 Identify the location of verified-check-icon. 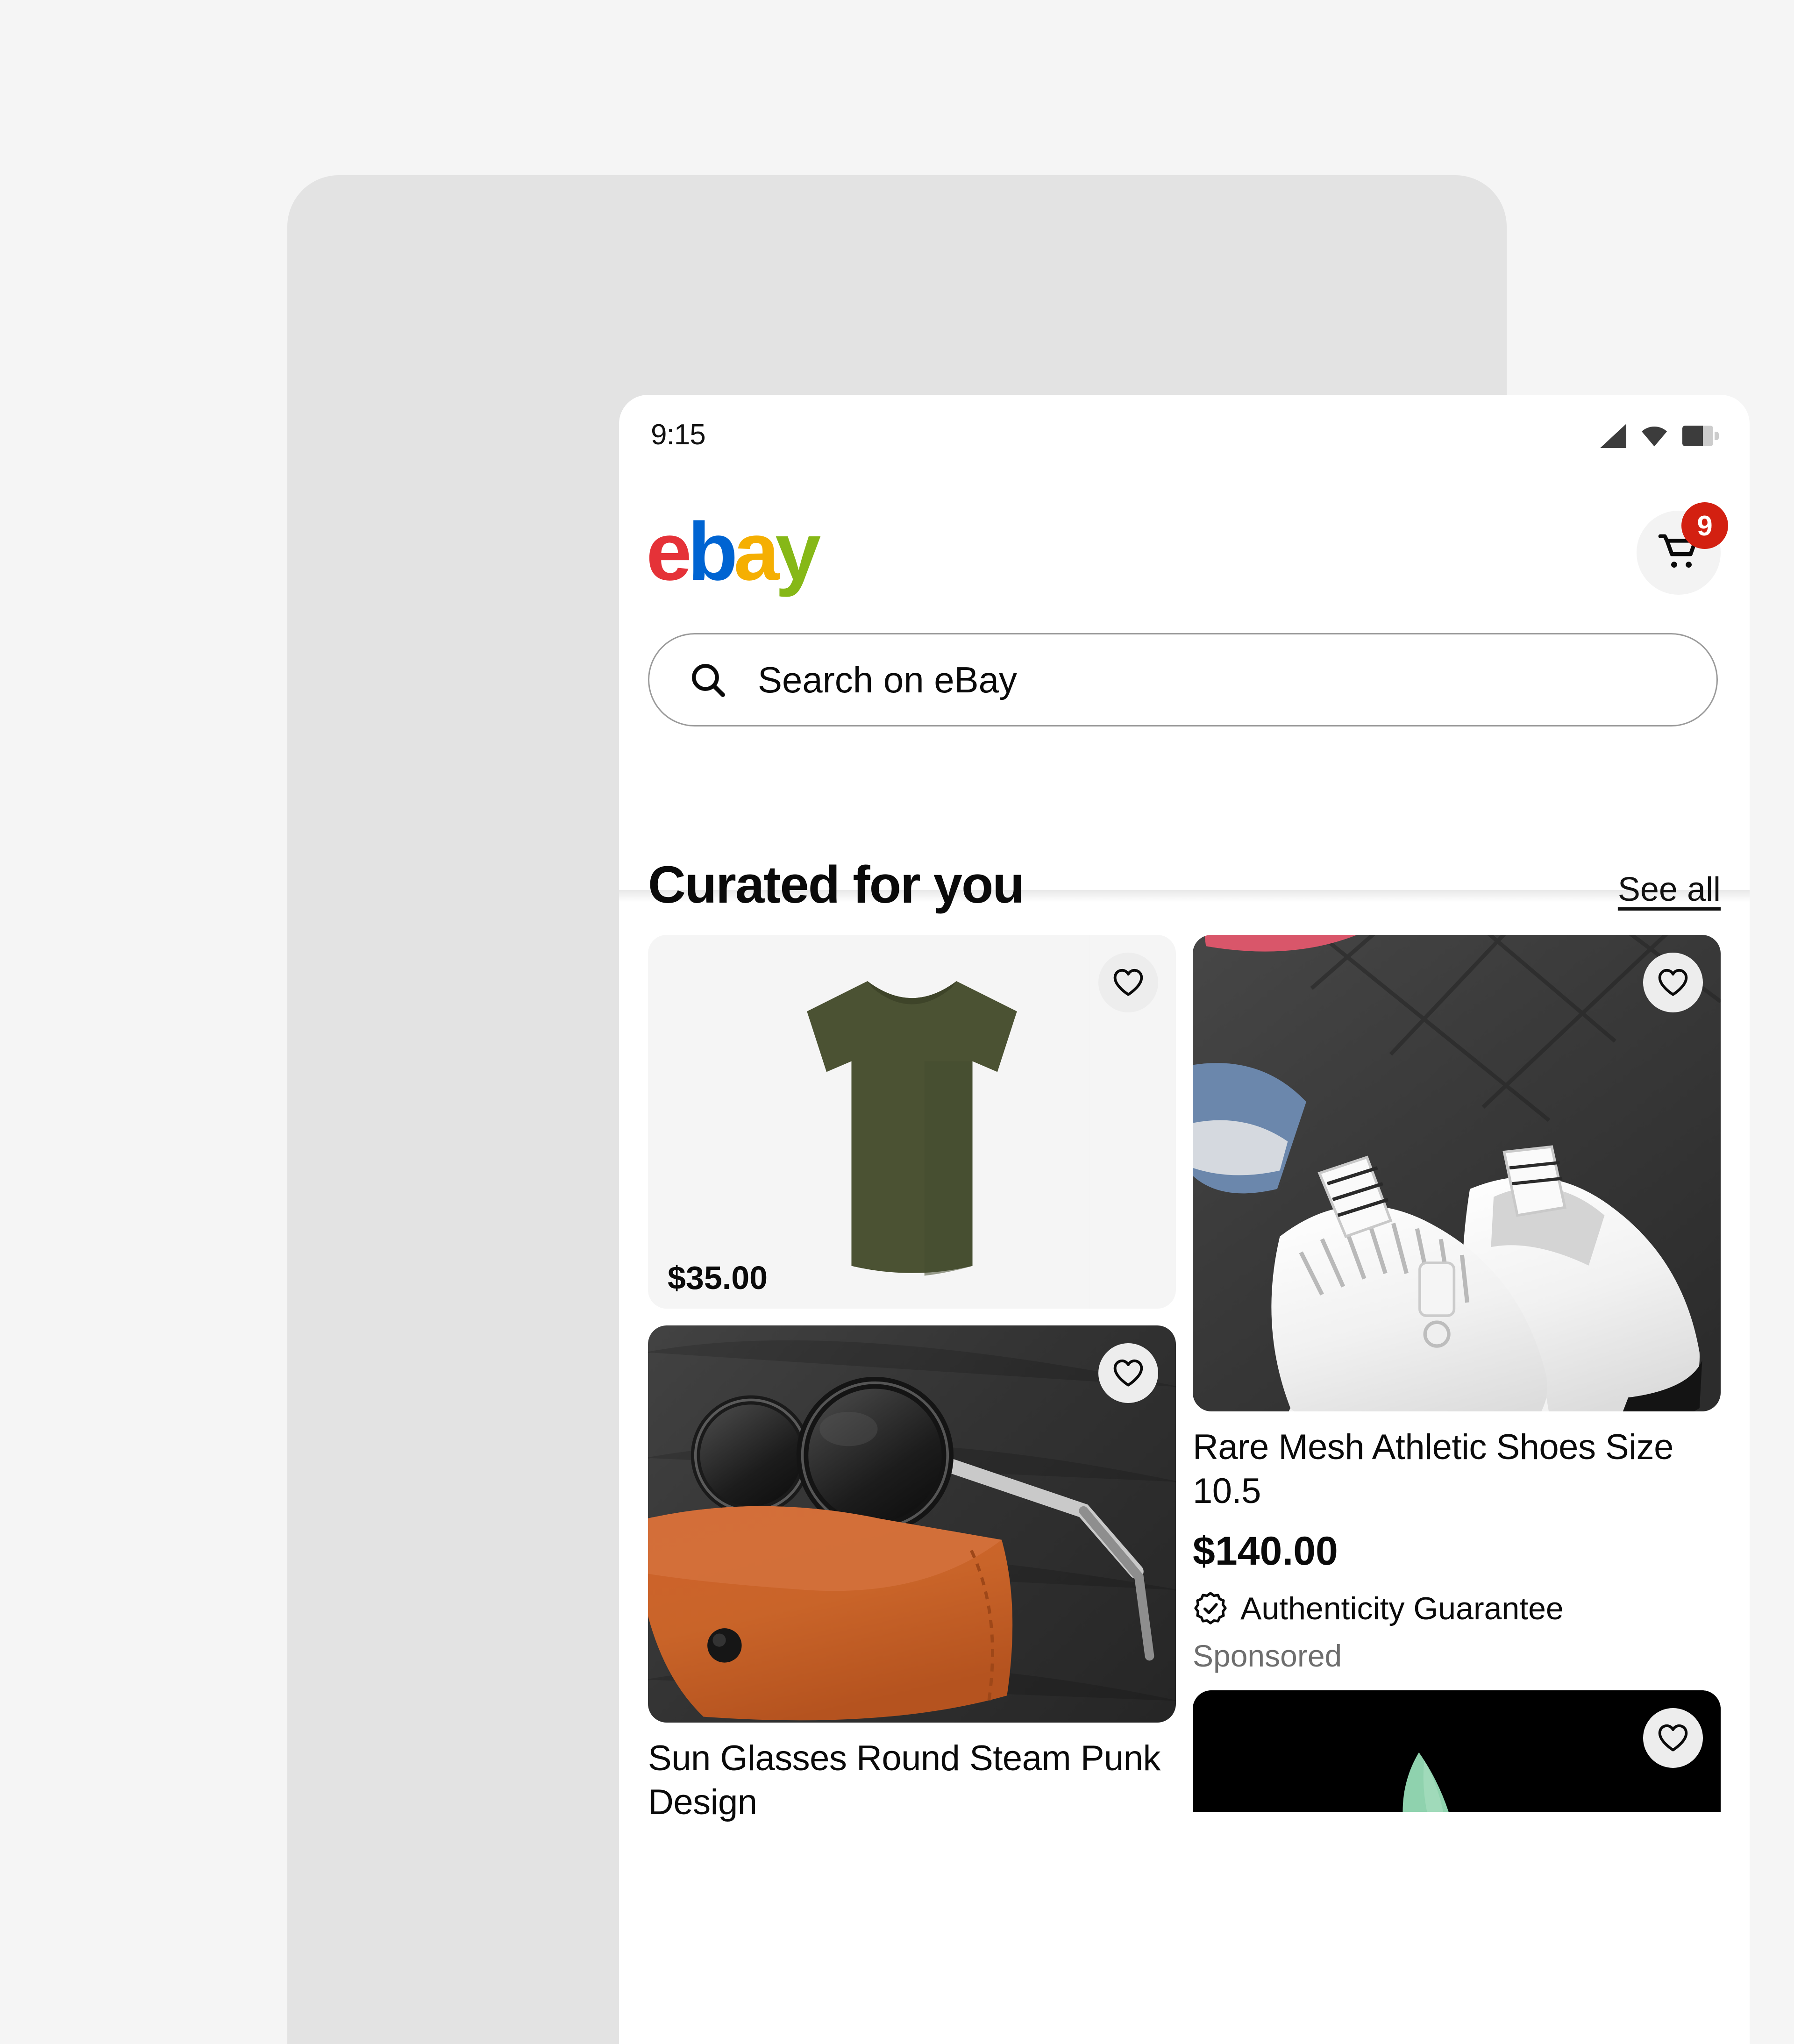
(1210, 1608).